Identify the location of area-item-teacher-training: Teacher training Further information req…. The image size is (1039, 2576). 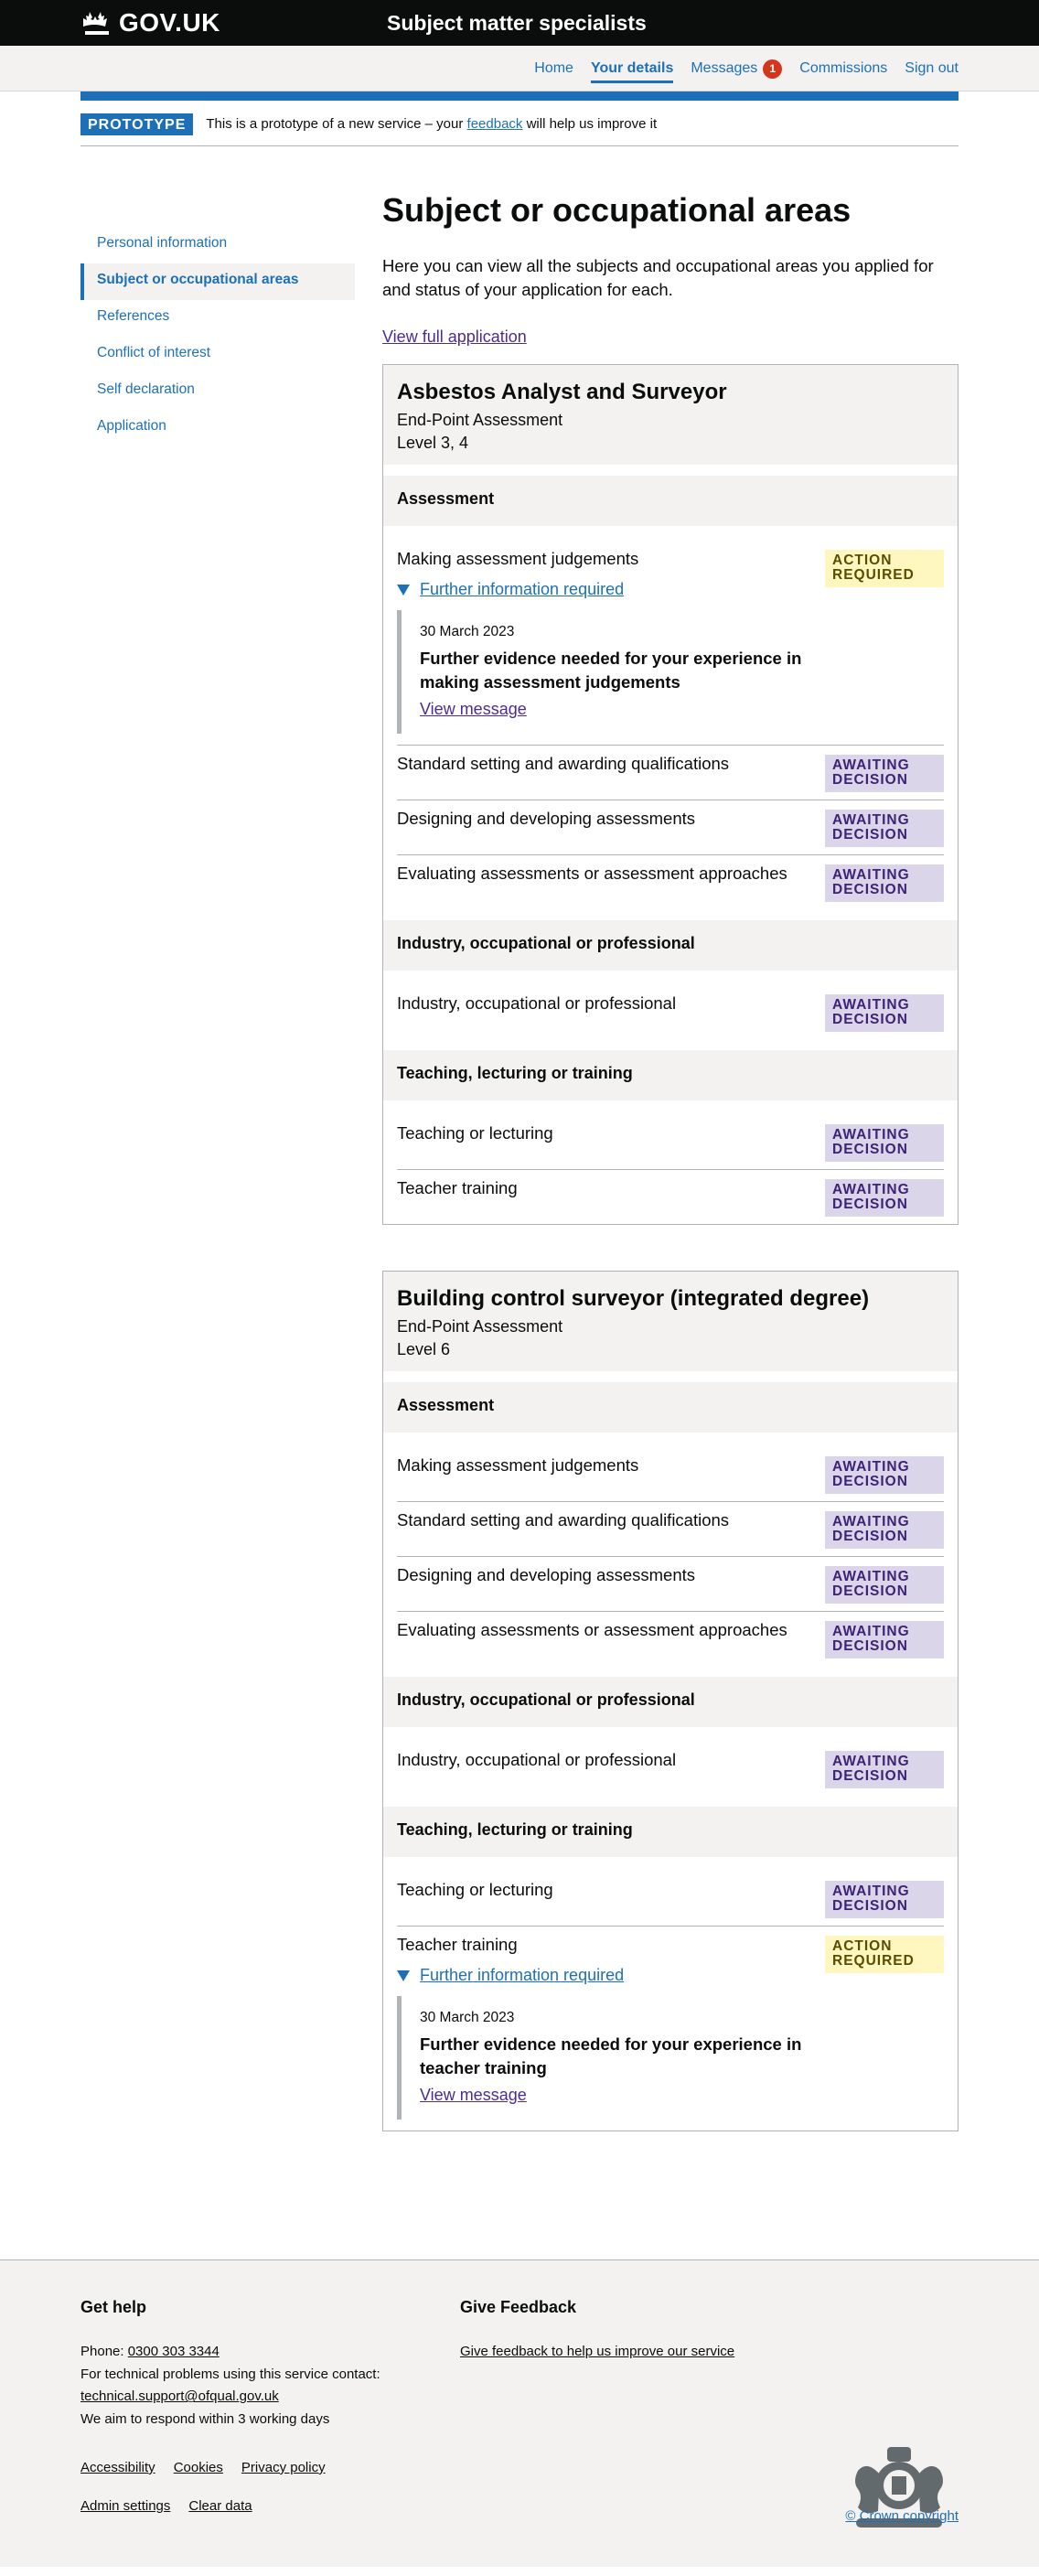
(670, 2029).